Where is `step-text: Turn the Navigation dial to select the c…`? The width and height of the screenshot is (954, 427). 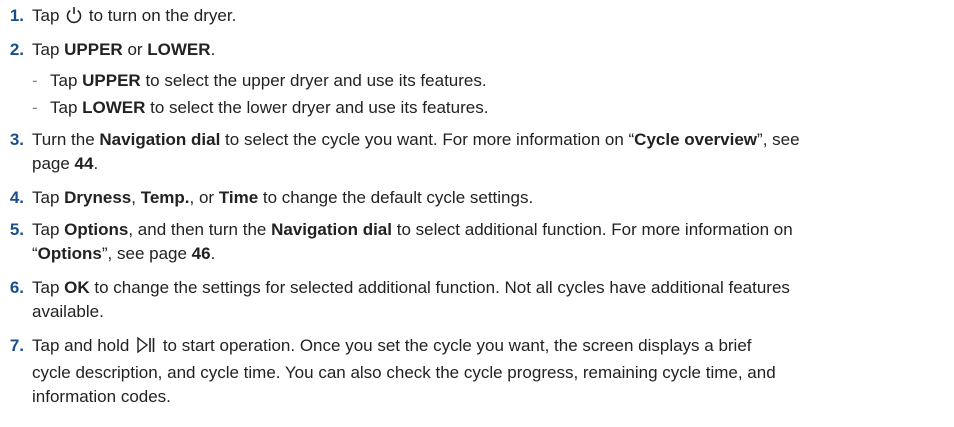 step-text: Turn the Navigation dial to select the c… is located at coordinates (416, 151).